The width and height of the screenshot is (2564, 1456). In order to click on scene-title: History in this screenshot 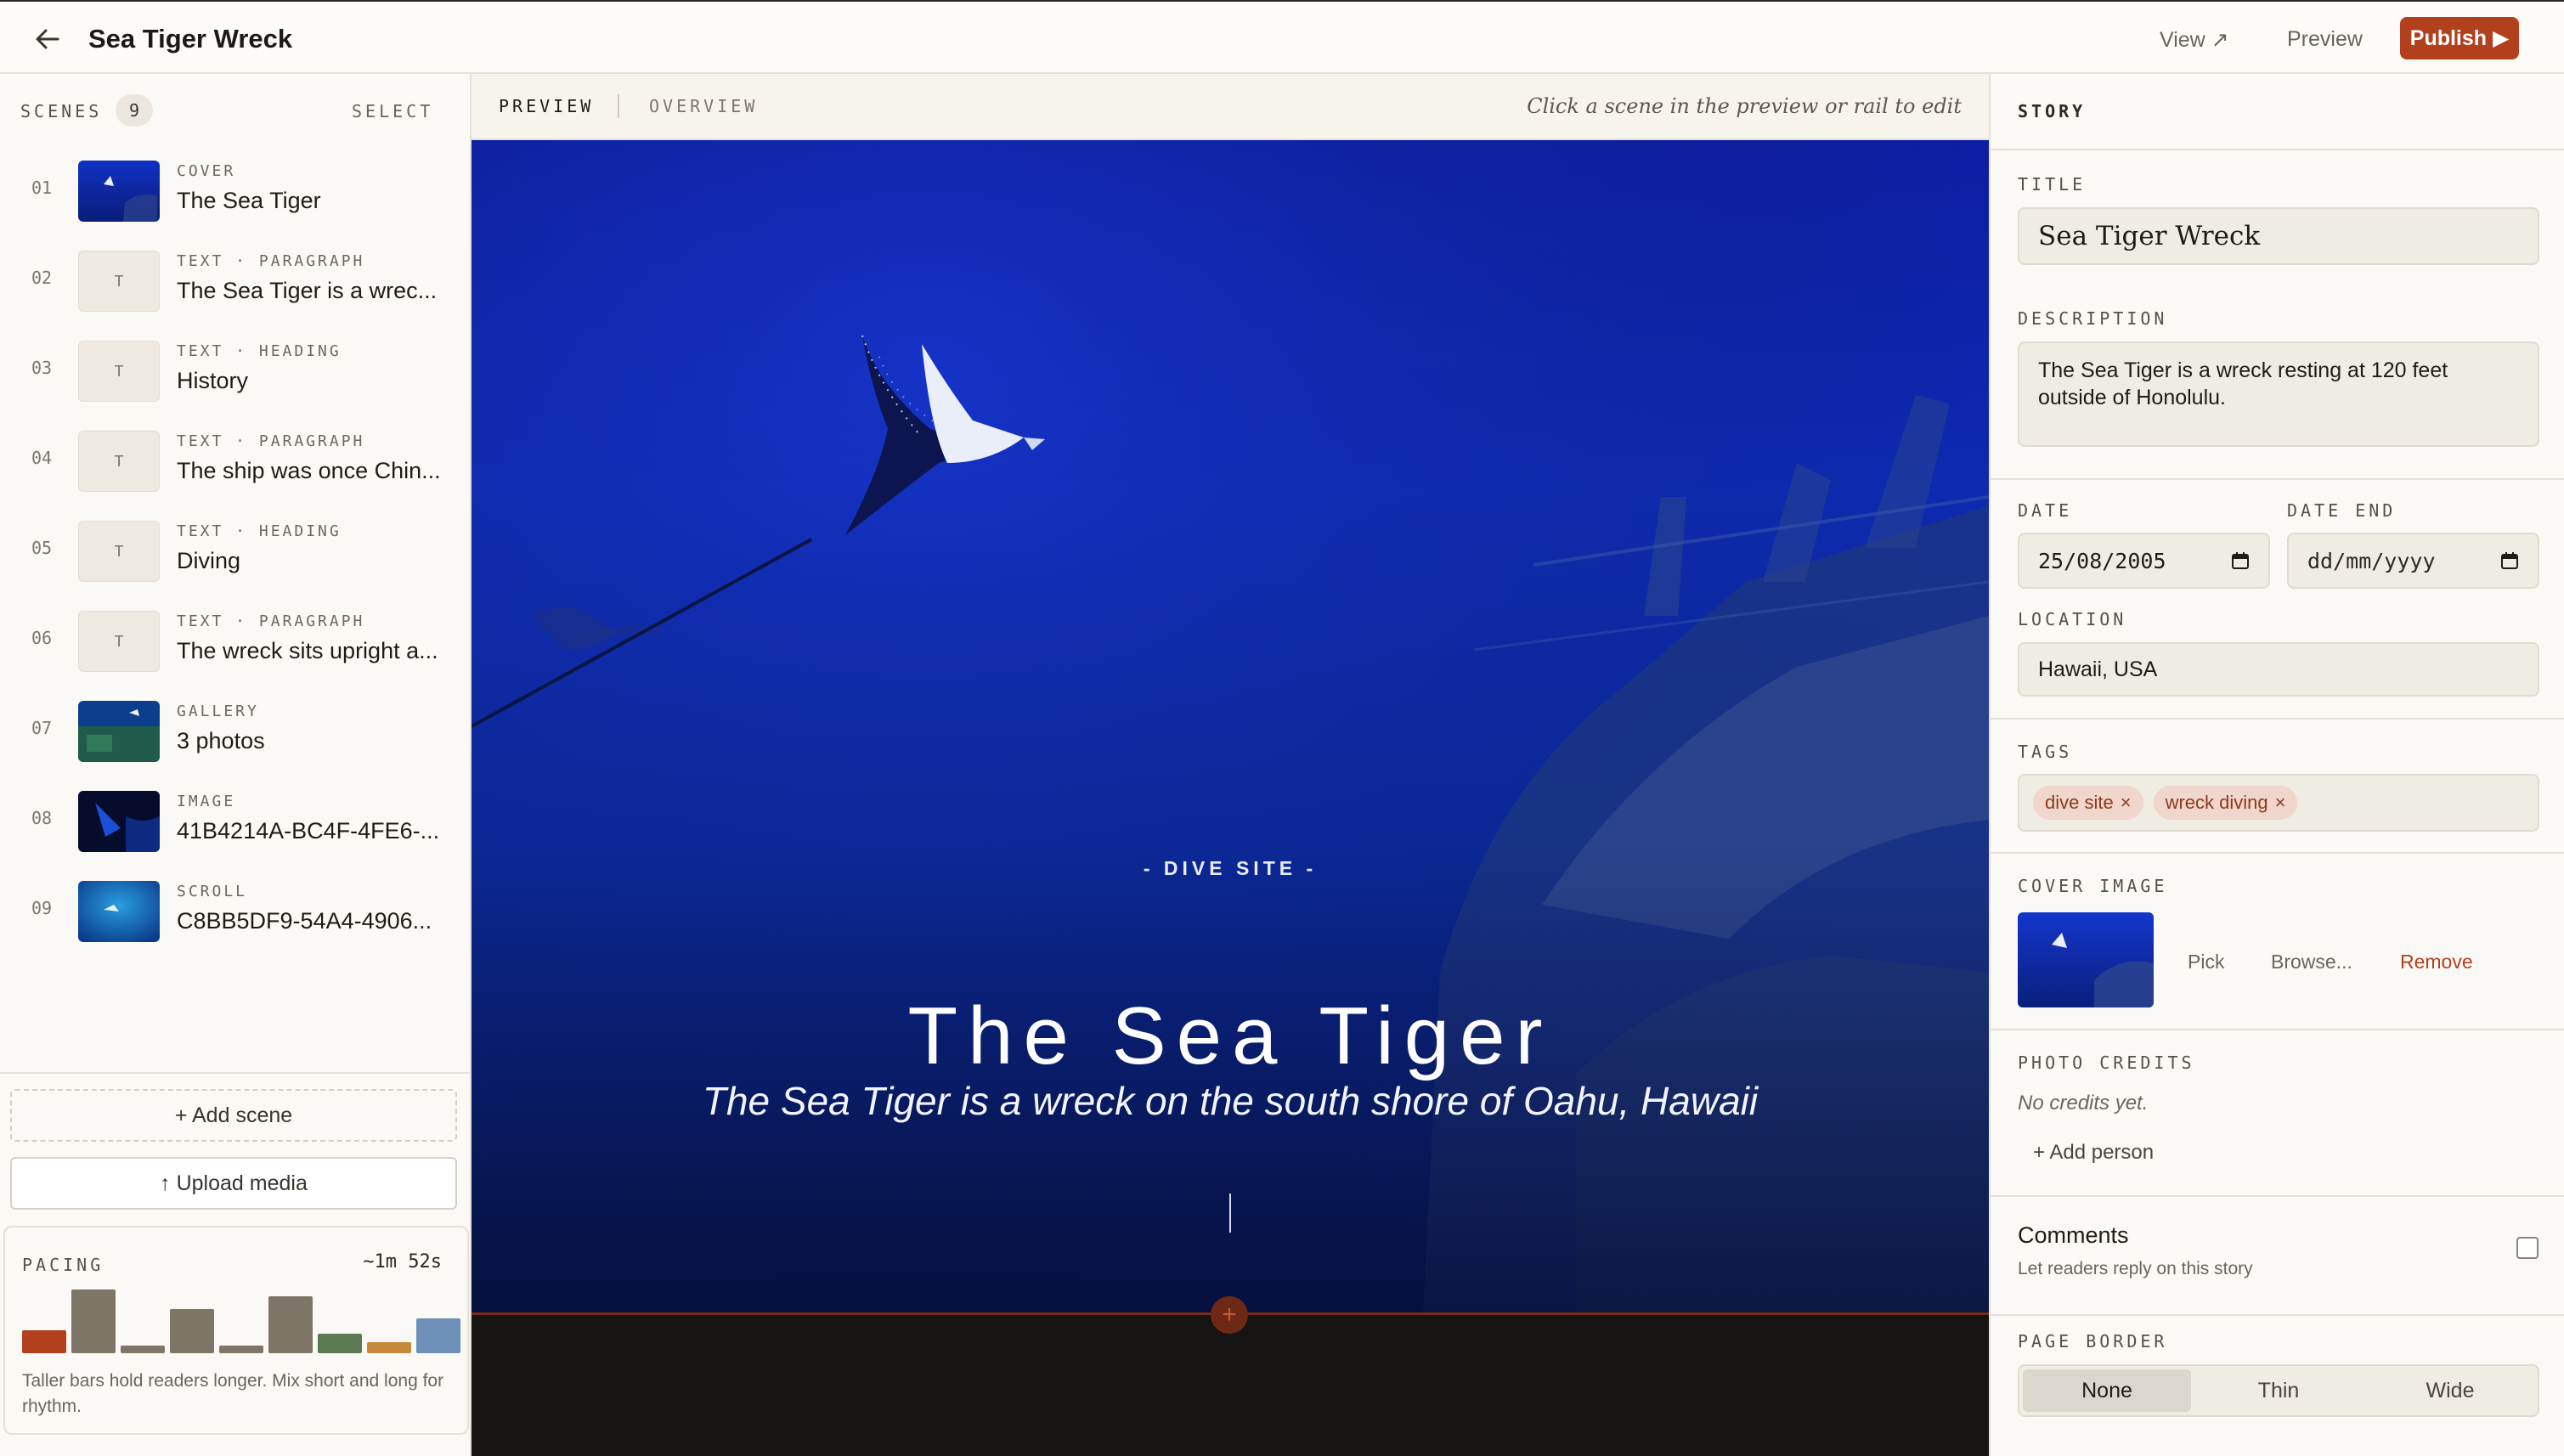, I will do `click(213, 381)`.